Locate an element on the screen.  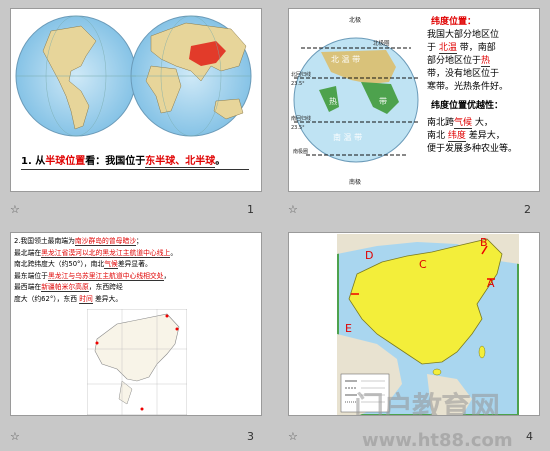
lat-line-3: 部分地区位于热 is located at coordinates (483, 61).